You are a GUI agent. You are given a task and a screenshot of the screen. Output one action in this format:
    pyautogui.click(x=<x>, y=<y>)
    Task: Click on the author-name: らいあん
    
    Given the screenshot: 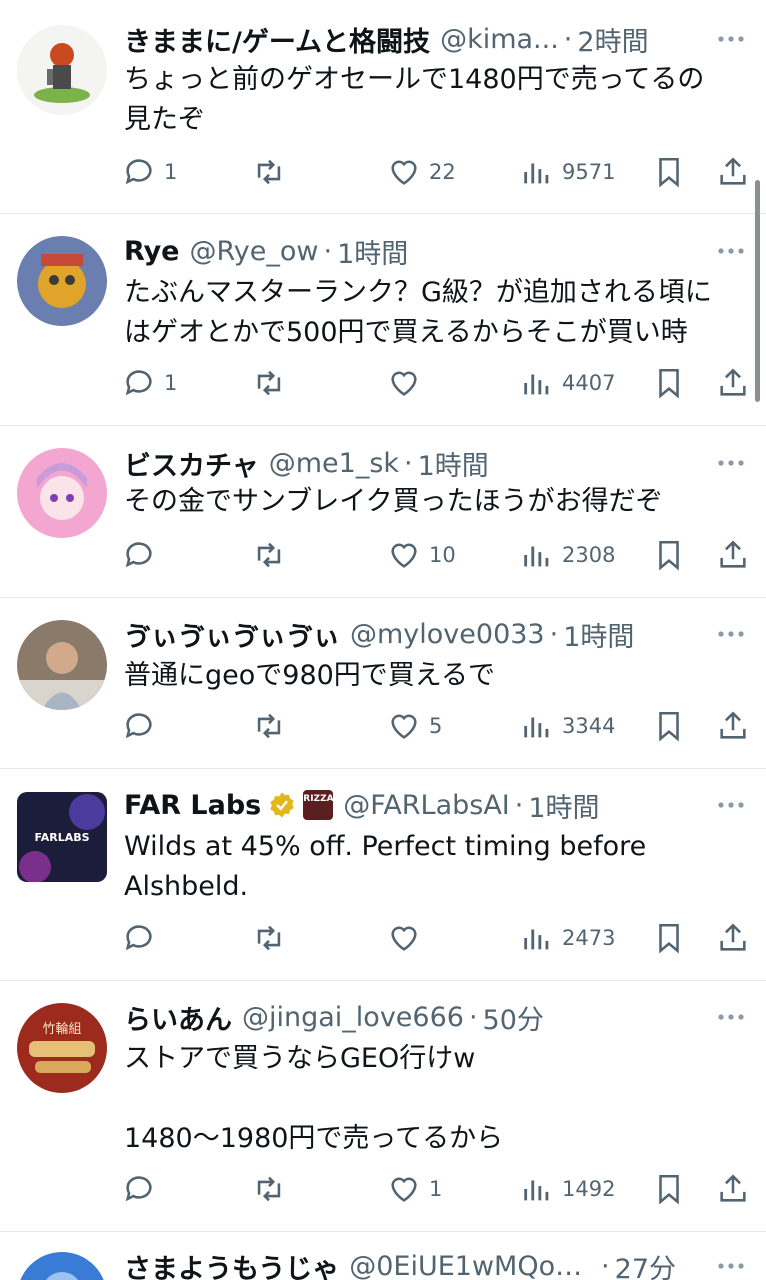 What is the action you would take?
    pyautogui.click(x=178, y=1017)
    